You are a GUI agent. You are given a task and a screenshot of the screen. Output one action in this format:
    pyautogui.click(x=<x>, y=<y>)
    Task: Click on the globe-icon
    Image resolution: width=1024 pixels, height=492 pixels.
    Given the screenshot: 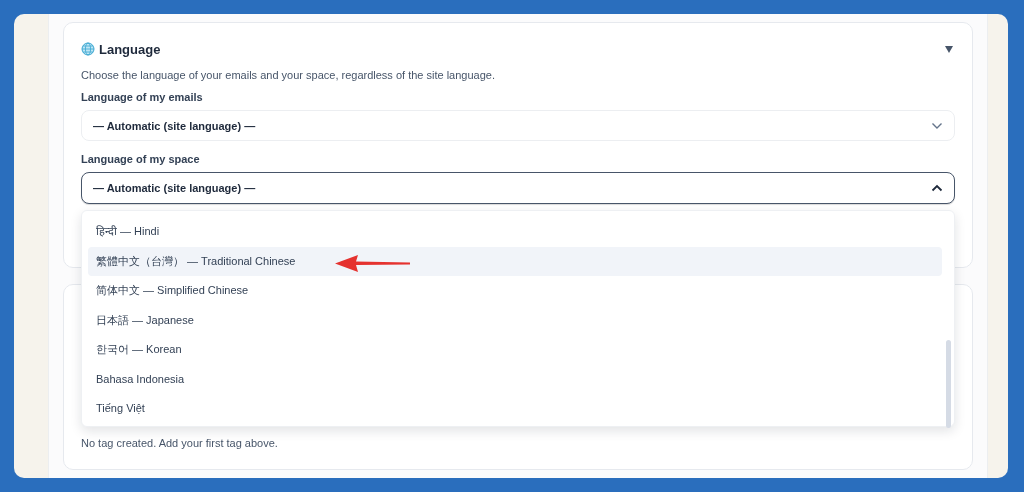 What is the action you would take?
    pyautogui.click(x=88, y=49)
    